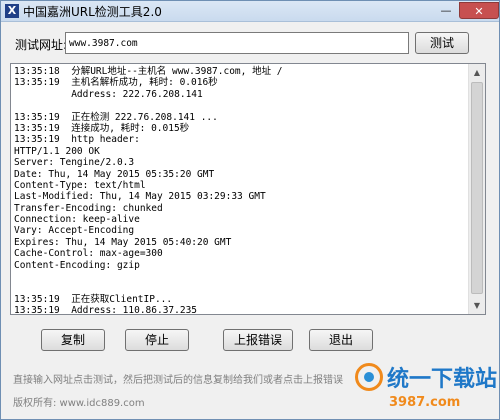 This screenshot has width=500, height=420. What do you see at coordinates (88, 208) in the screenshot?
I see `log-line: Transfer-Encoding: chunked` at bounding box center [88, 208].